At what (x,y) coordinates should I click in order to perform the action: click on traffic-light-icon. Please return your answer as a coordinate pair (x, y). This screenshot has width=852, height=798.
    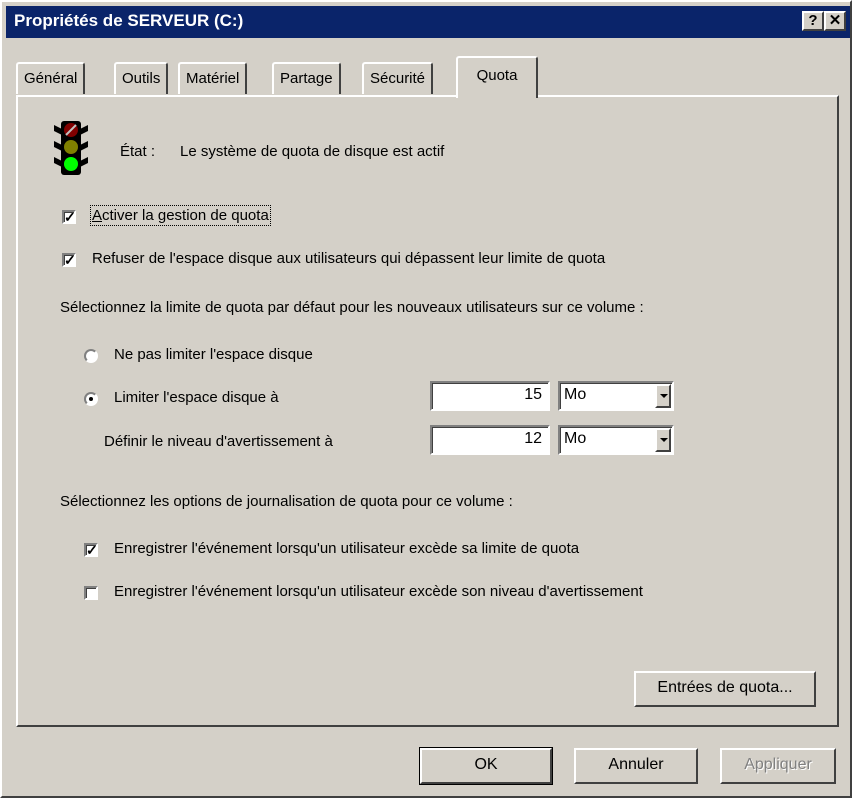
    Looking at the image, I should click on (71, 148).